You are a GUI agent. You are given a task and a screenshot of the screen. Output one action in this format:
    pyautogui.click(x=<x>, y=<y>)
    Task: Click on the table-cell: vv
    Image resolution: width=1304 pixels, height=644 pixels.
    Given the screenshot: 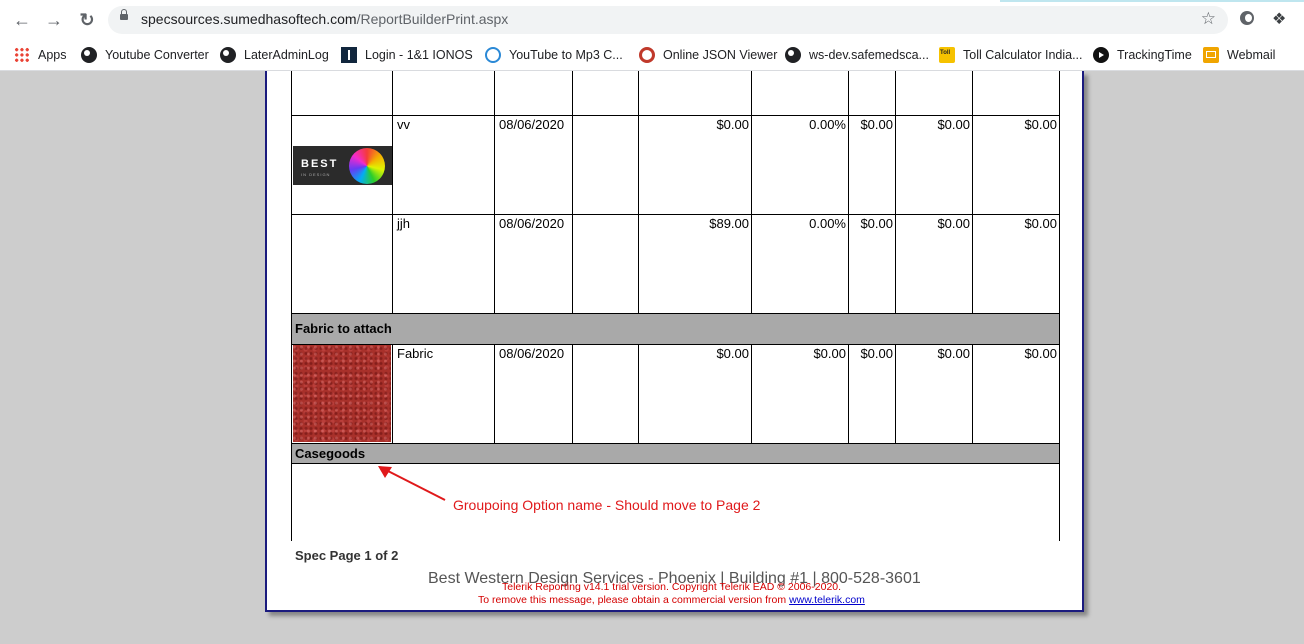 What is the action you would take?
    pyautogui.click(x=443, y=165)
    